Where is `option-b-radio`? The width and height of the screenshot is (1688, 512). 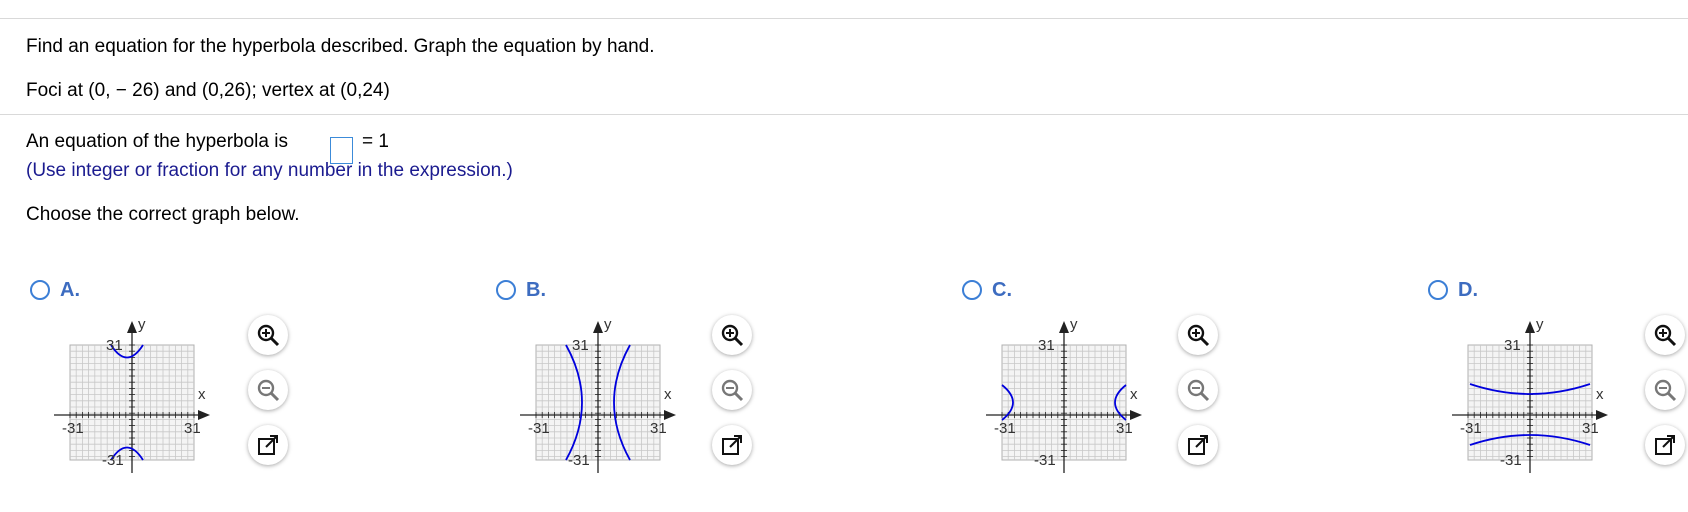
option-b-radio is located at coordinates (506, 290).